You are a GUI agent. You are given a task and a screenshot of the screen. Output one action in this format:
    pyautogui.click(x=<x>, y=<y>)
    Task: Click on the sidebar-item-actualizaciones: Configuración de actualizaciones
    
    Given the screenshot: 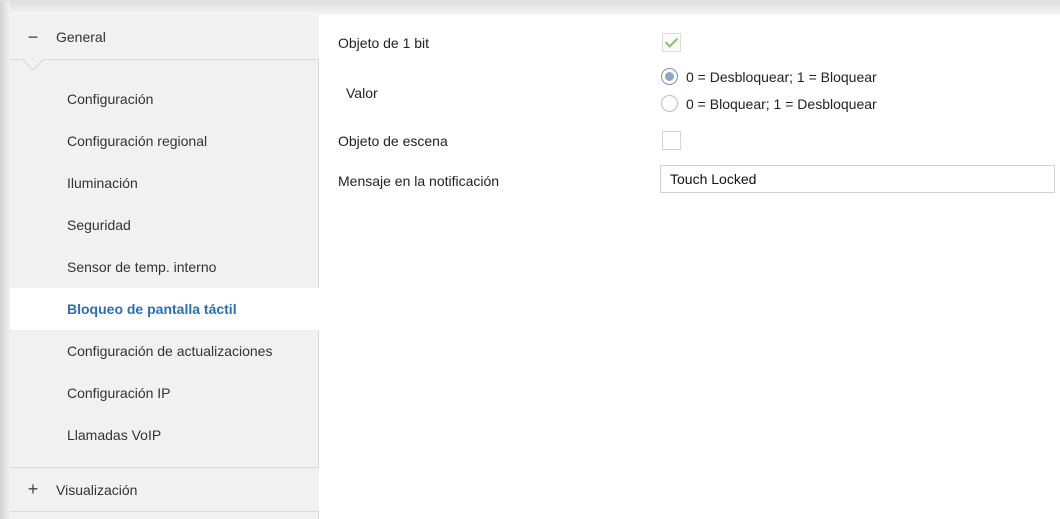 What is the action you would take?
    pyautogui.click(x=164, y=351)
    